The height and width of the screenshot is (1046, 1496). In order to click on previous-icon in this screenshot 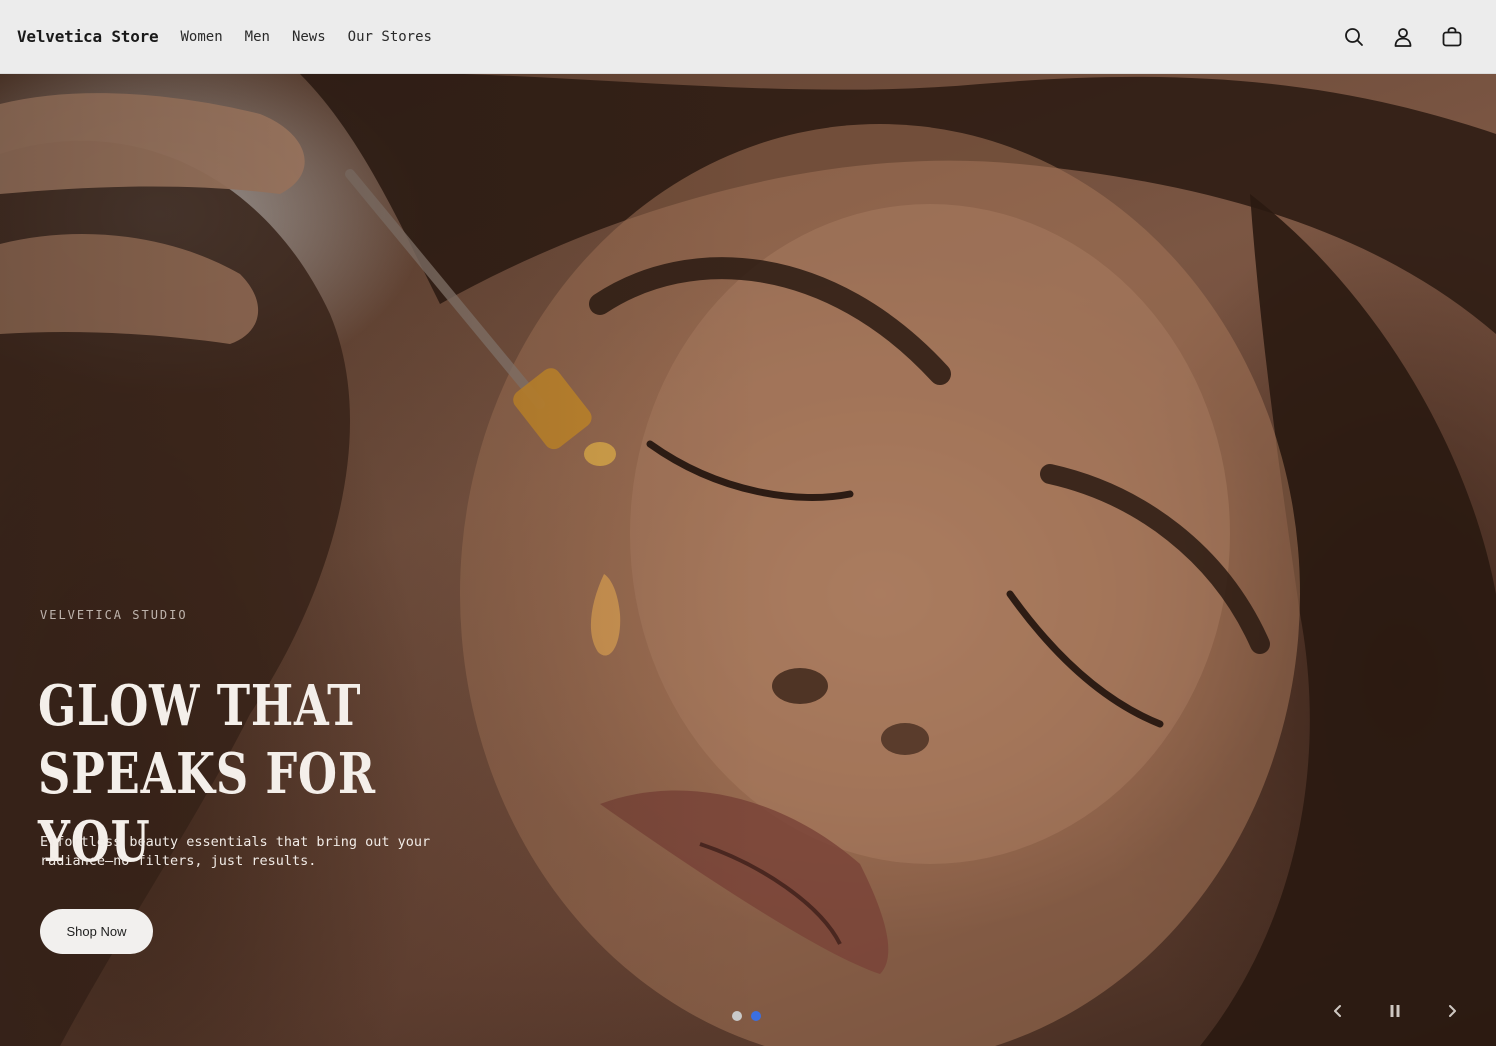, I will do `click(1338, 1011)`.